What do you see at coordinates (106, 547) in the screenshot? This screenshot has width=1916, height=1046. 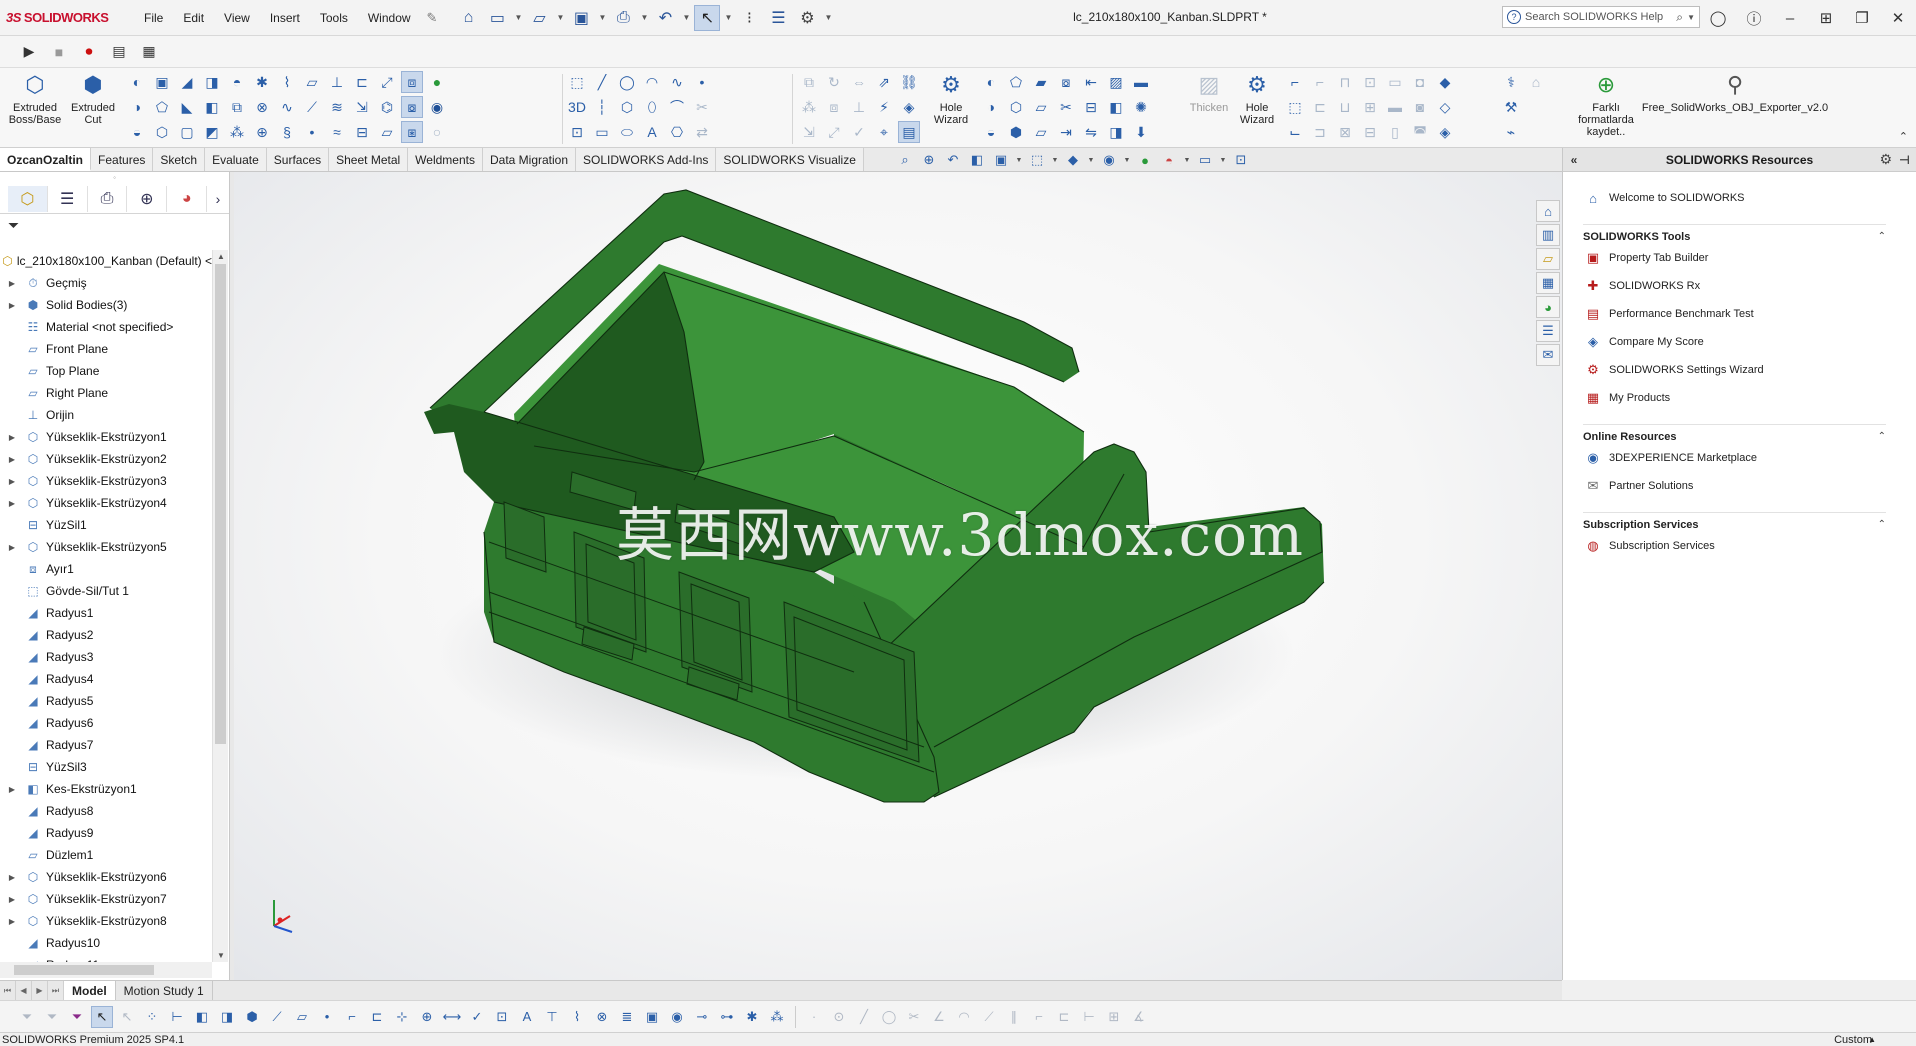 I see `tree-item: ▶ ⬡ Yükseklik-Ekstrüzyon5` at bounding box center [106, 547].